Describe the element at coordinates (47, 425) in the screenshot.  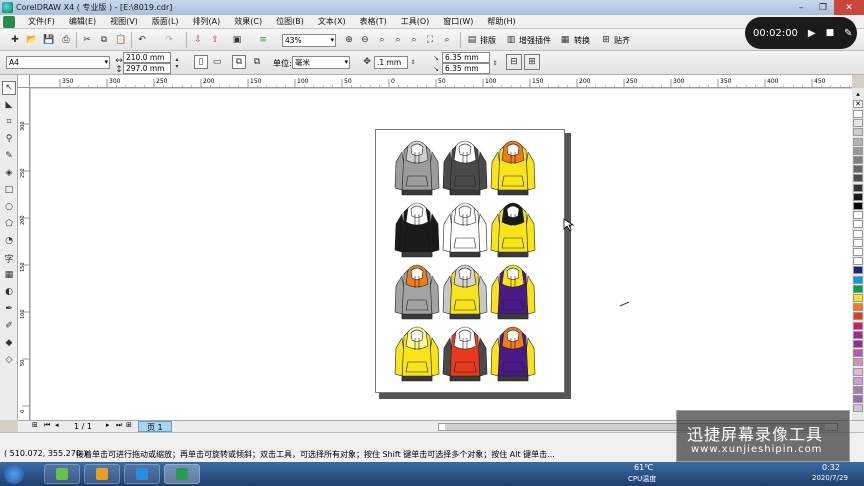
I see `first-page-icon: ⏮` at that location.